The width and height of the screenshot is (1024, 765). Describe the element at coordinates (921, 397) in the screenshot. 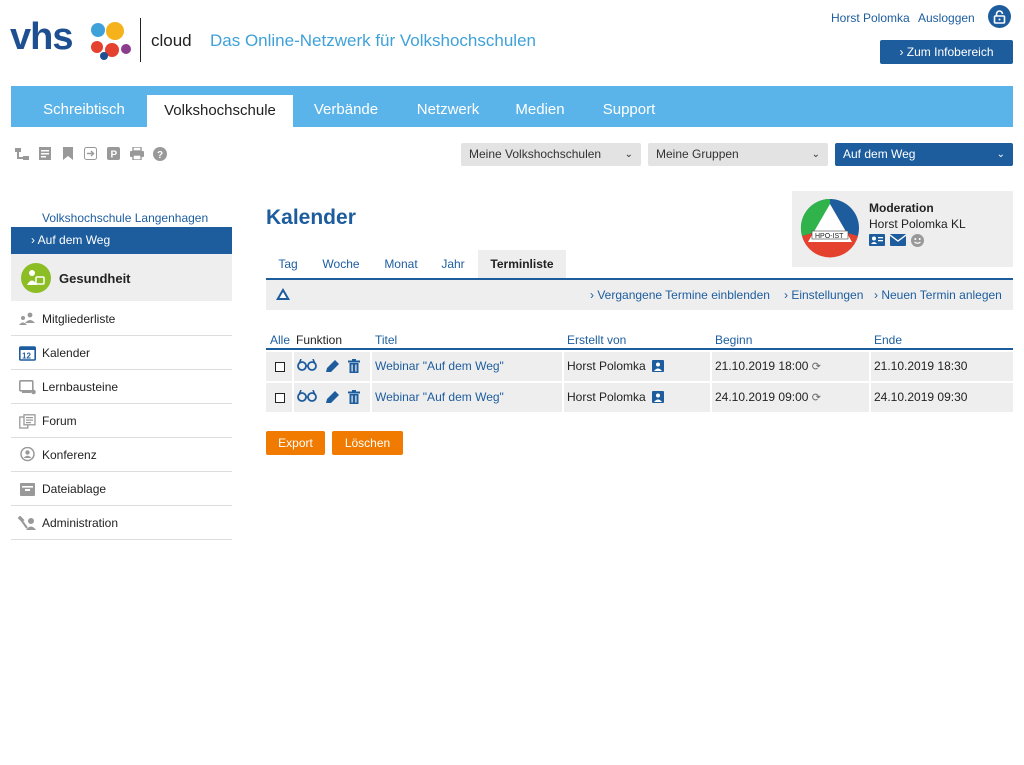

I see `event-end: 24.10.2019 09:30` at that location.